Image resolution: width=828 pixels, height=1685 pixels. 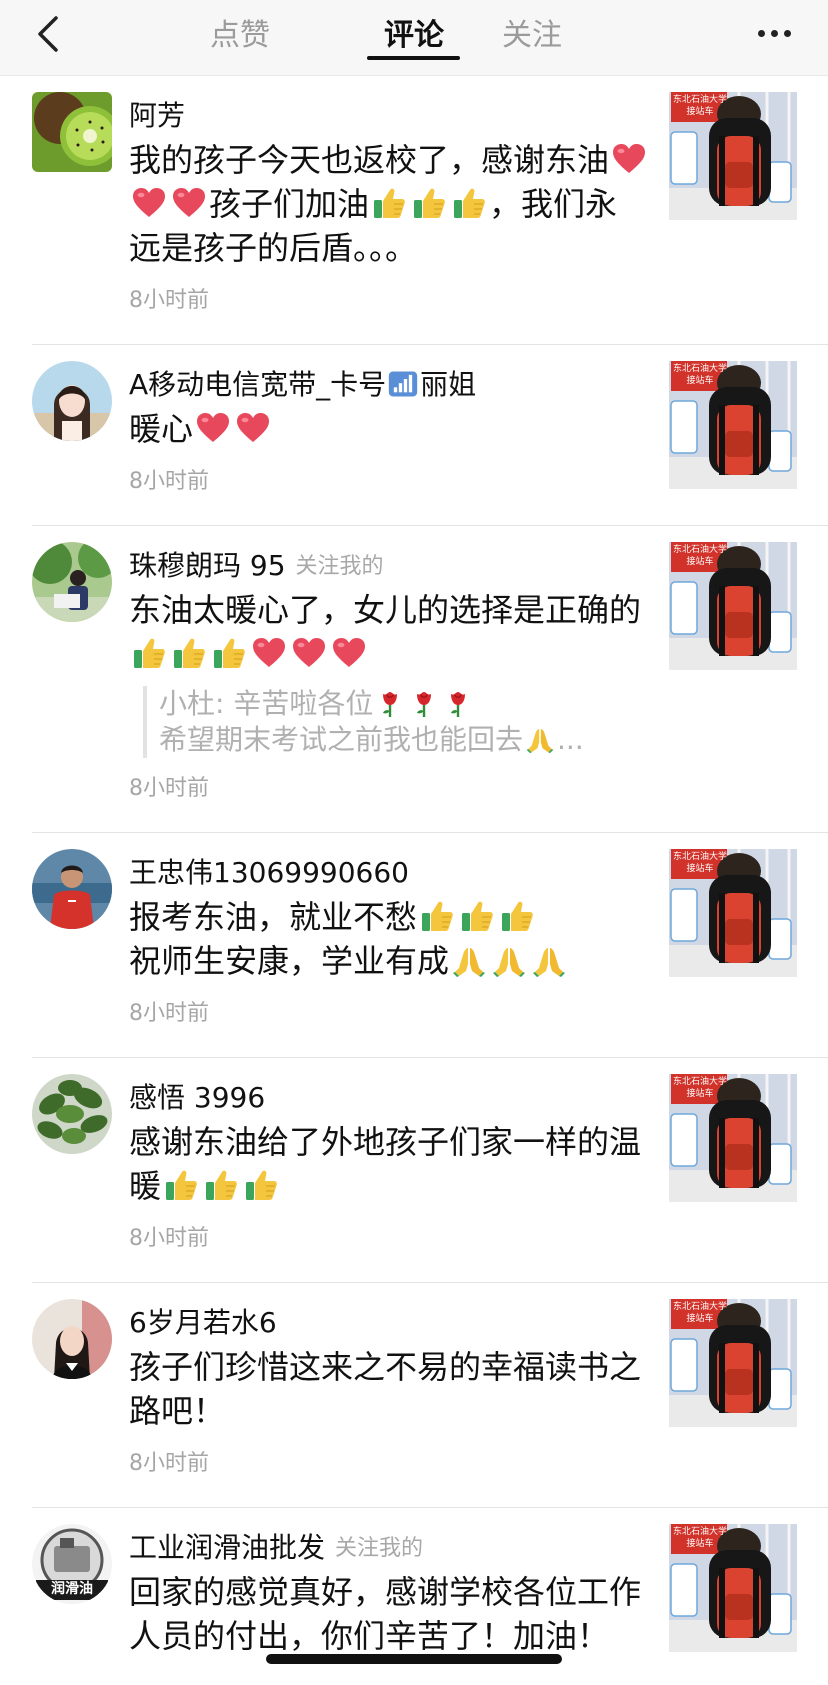 I want to click on commenter-name: A移动电信宽带_卡号 丽姐, so click(x=302, y=383).